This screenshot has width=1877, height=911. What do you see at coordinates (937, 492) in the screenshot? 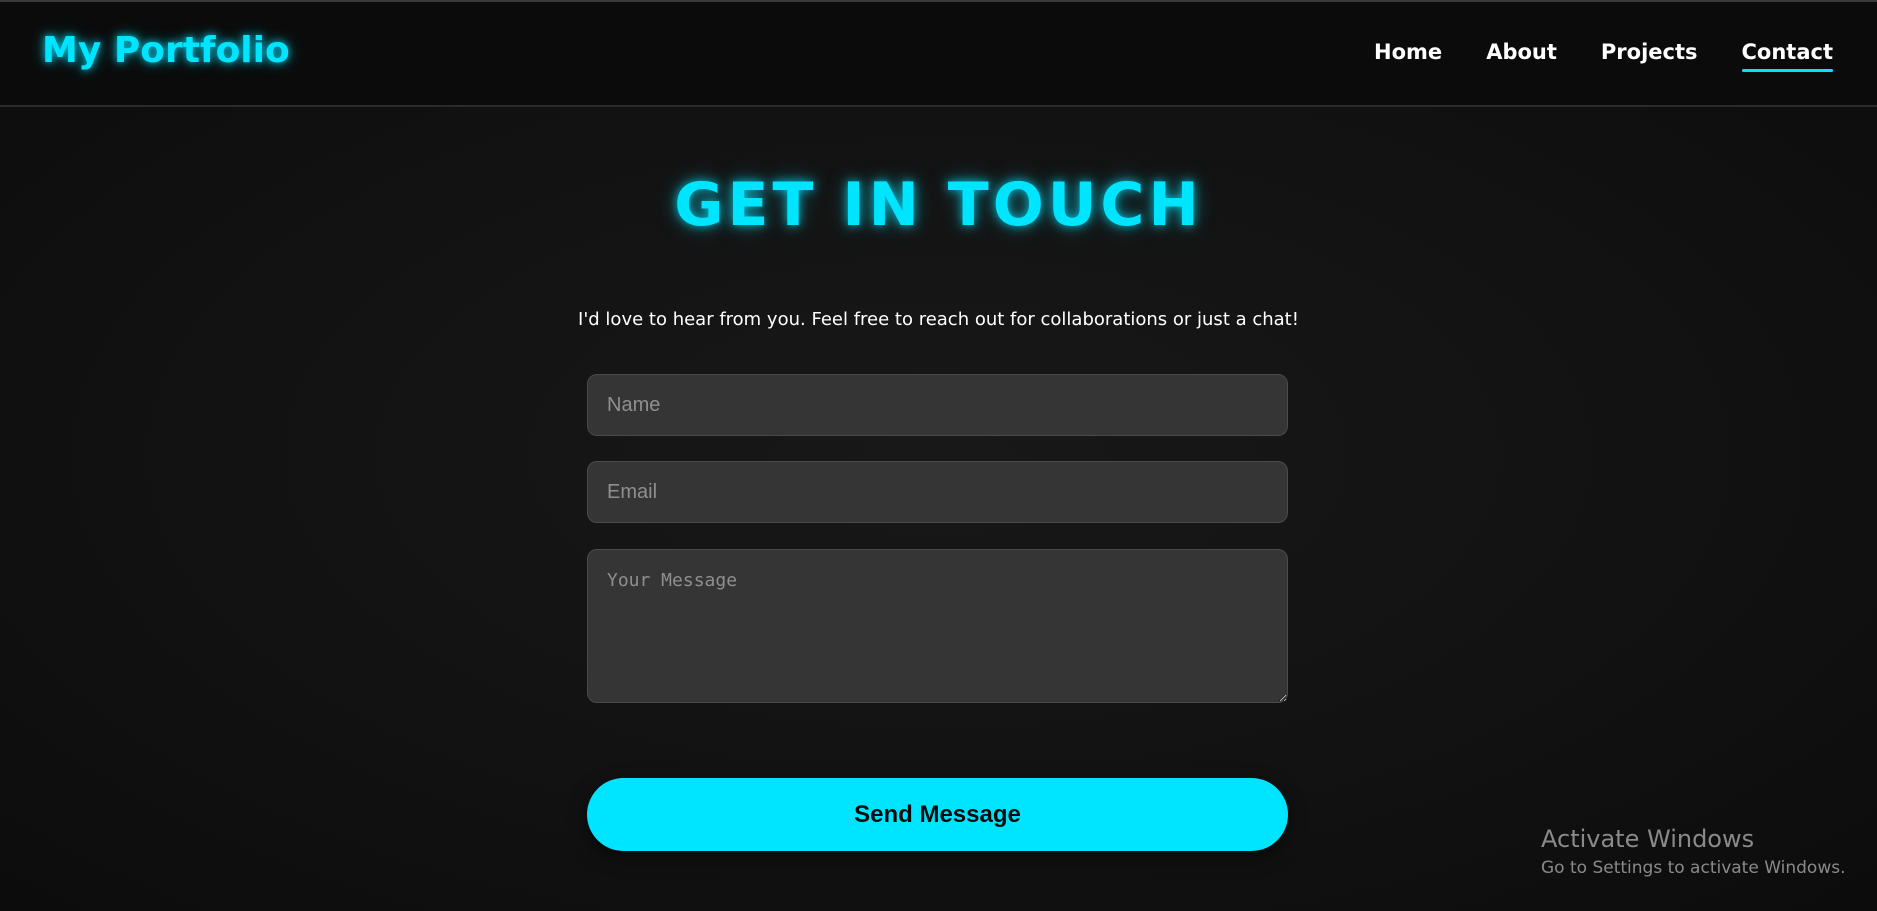
I see `email-input` at bounding box center [937, 492].